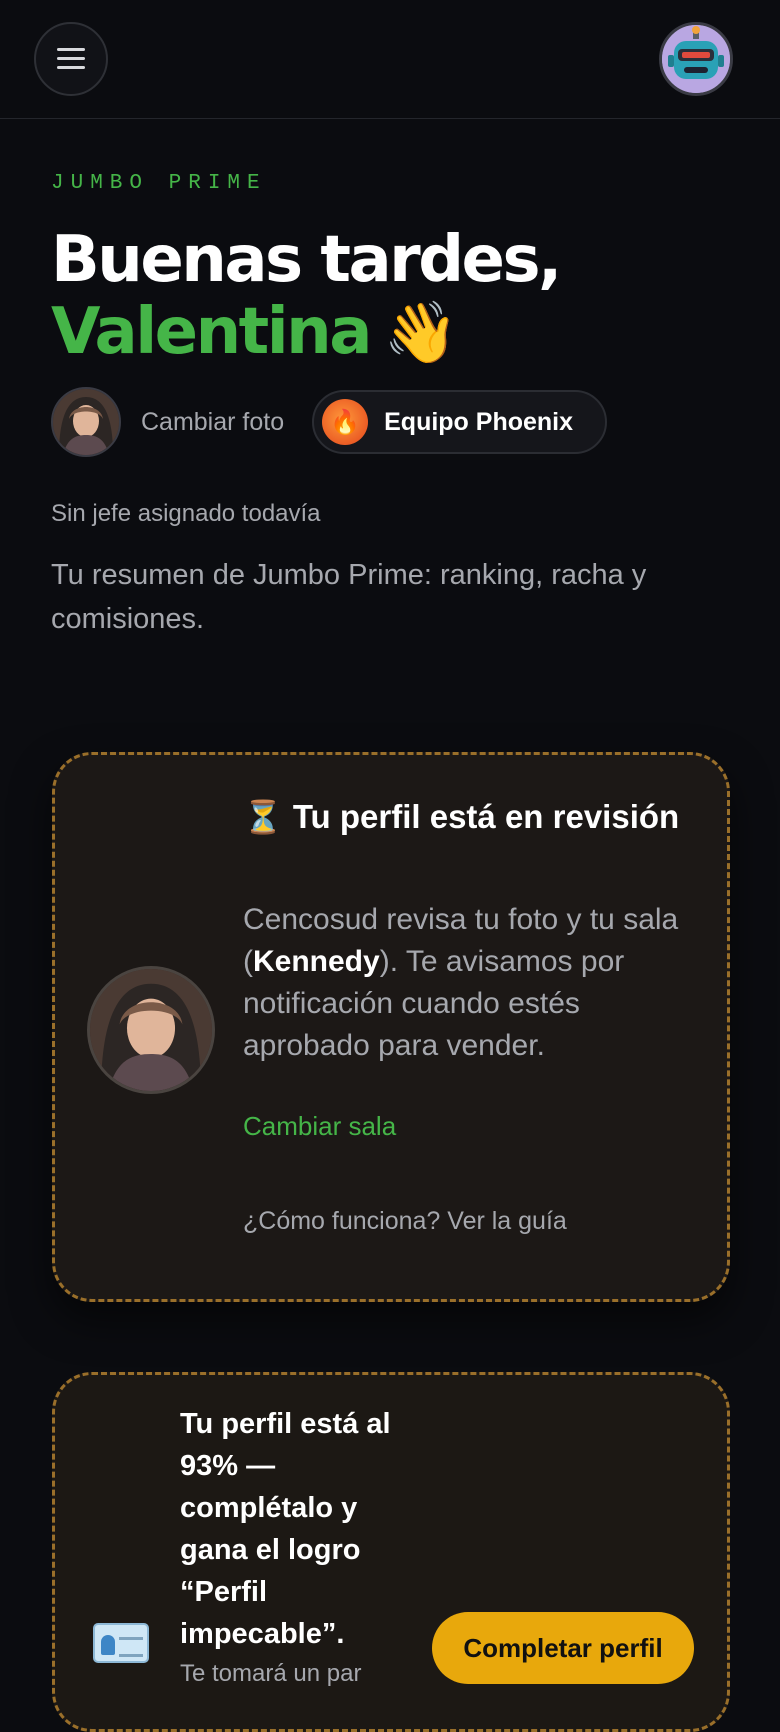 Image resolution: width=780 pixels, height=1732 pixels. What do you see at coordinates (316, 961) in the screenshot?
I see `store-name: Kennedy` at bounding box center [316, 961].